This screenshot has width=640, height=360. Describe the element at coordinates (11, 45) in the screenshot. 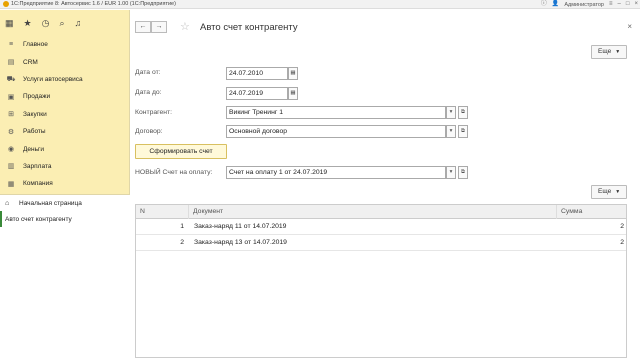

I see `menu-icon: ≡` at that location.